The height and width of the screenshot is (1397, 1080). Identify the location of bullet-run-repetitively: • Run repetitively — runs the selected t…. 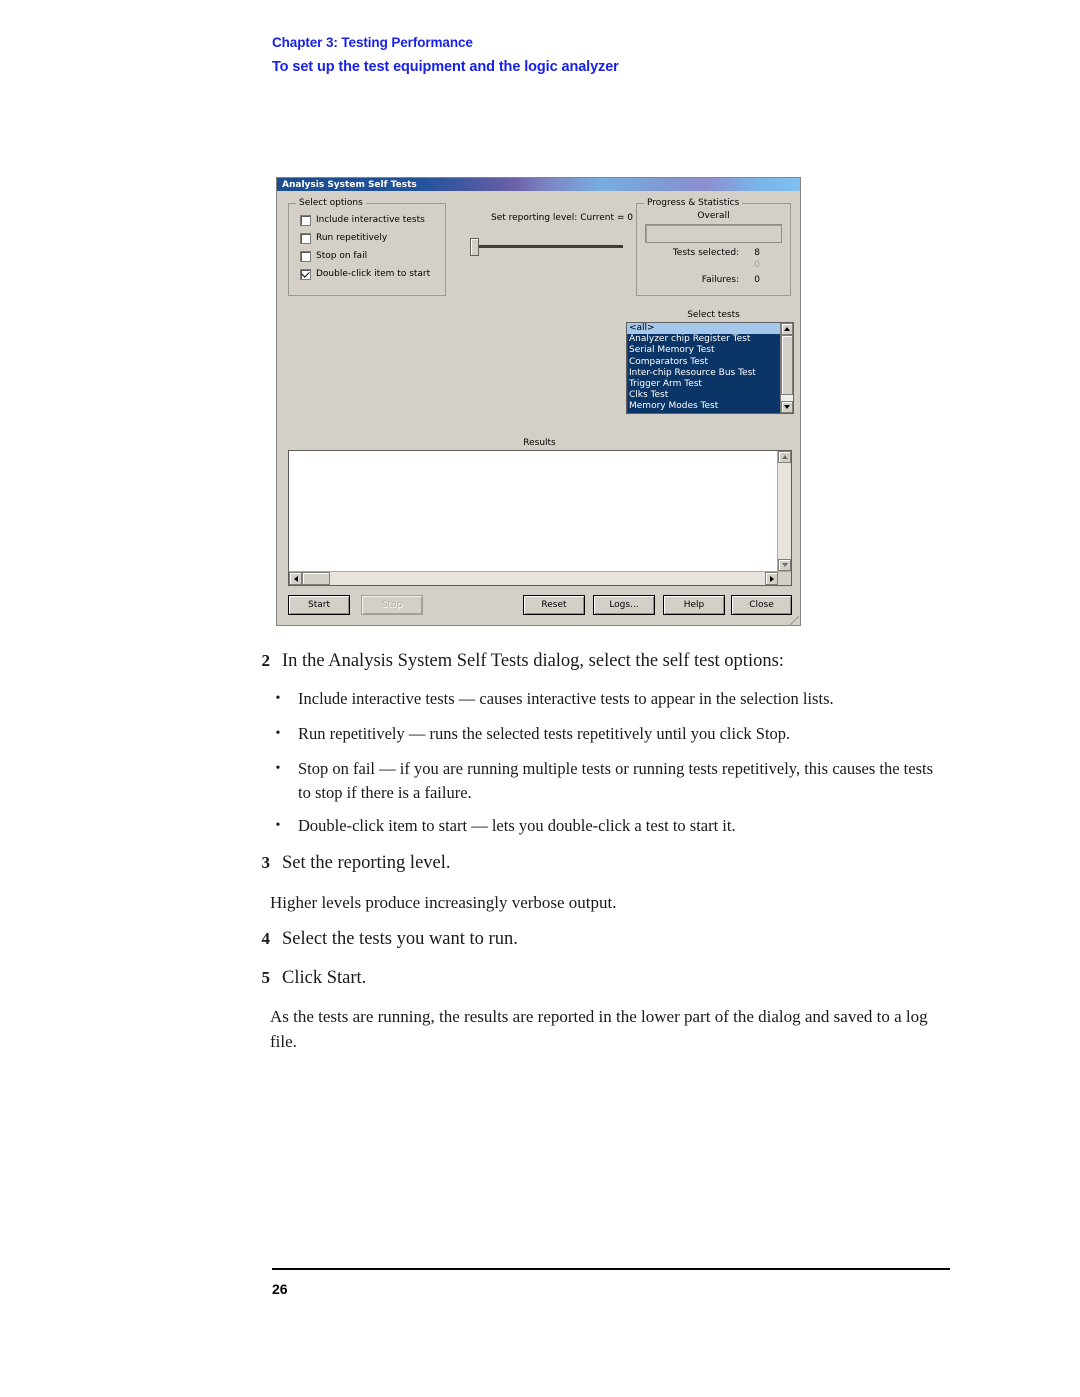
(612, 734).